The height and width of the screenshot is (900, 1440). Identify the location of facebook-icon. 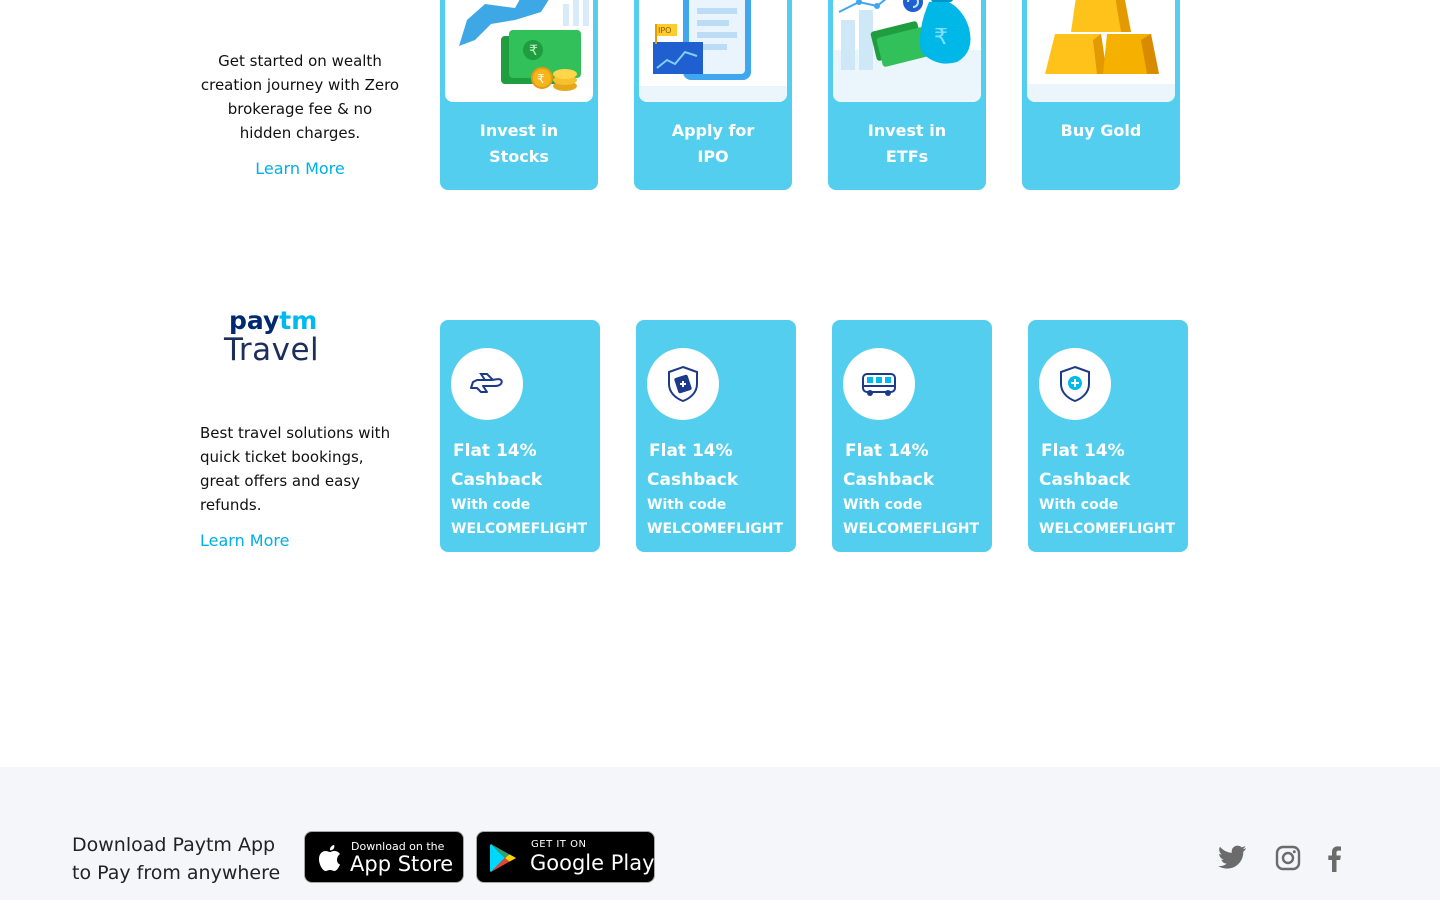
(1334, 859).